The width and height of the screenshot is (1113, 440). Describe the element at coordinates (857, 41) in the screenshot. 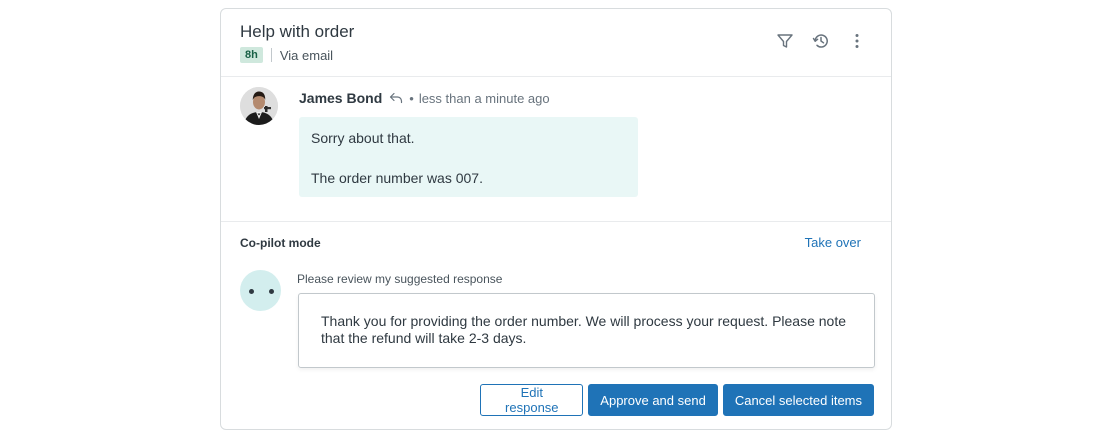

I see `more-vertical-icon` at that location.